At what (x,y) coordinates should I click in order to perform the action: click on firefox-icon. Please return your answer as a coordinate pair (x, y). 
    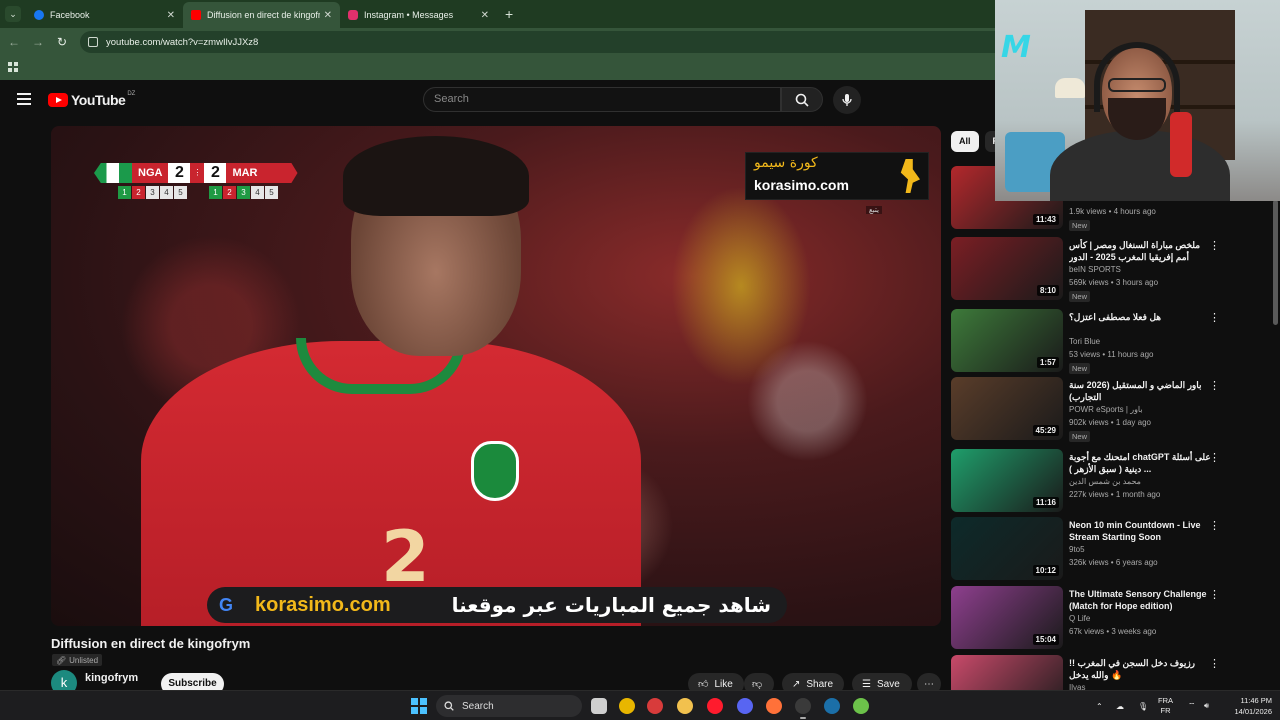
    Looking at the image, I should click on (774, 706).